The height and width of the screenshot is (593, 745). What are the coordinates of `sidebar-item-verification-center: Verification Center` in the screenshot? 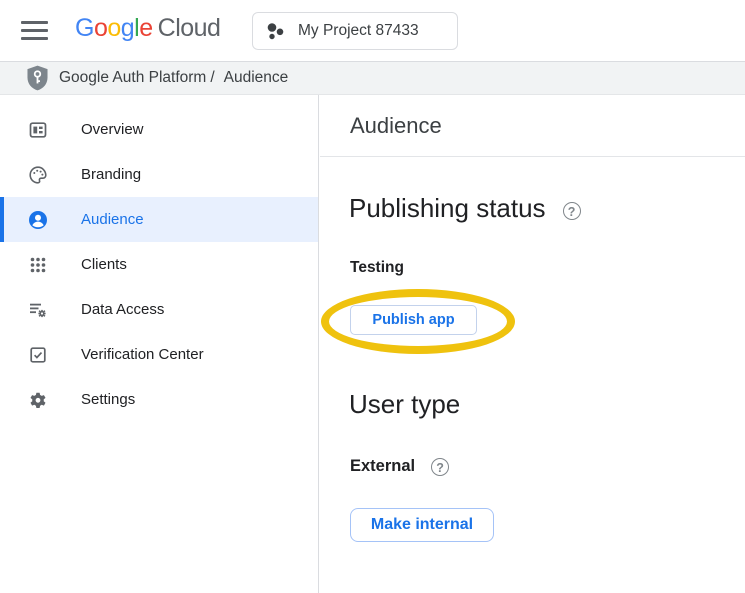 It's located at (159, 354).